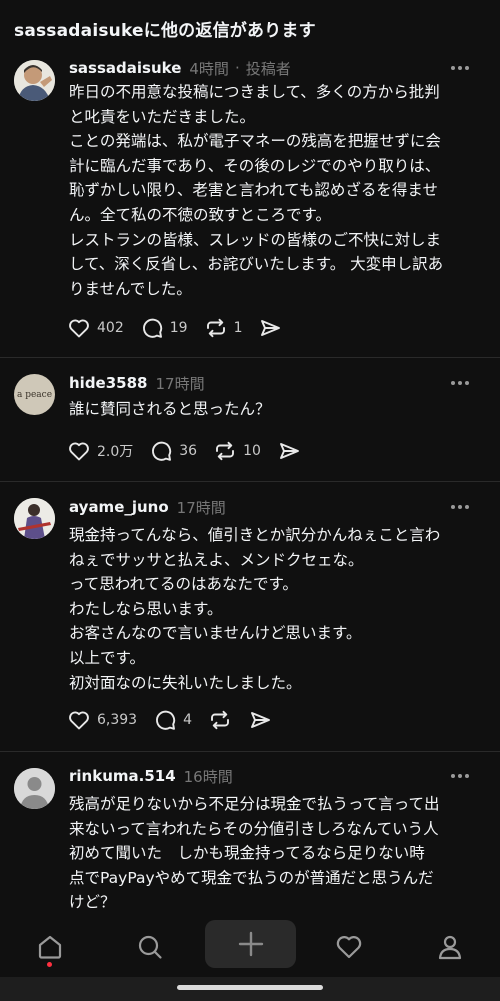  I want to click on like-button: 2.0万, so click(100, 451).